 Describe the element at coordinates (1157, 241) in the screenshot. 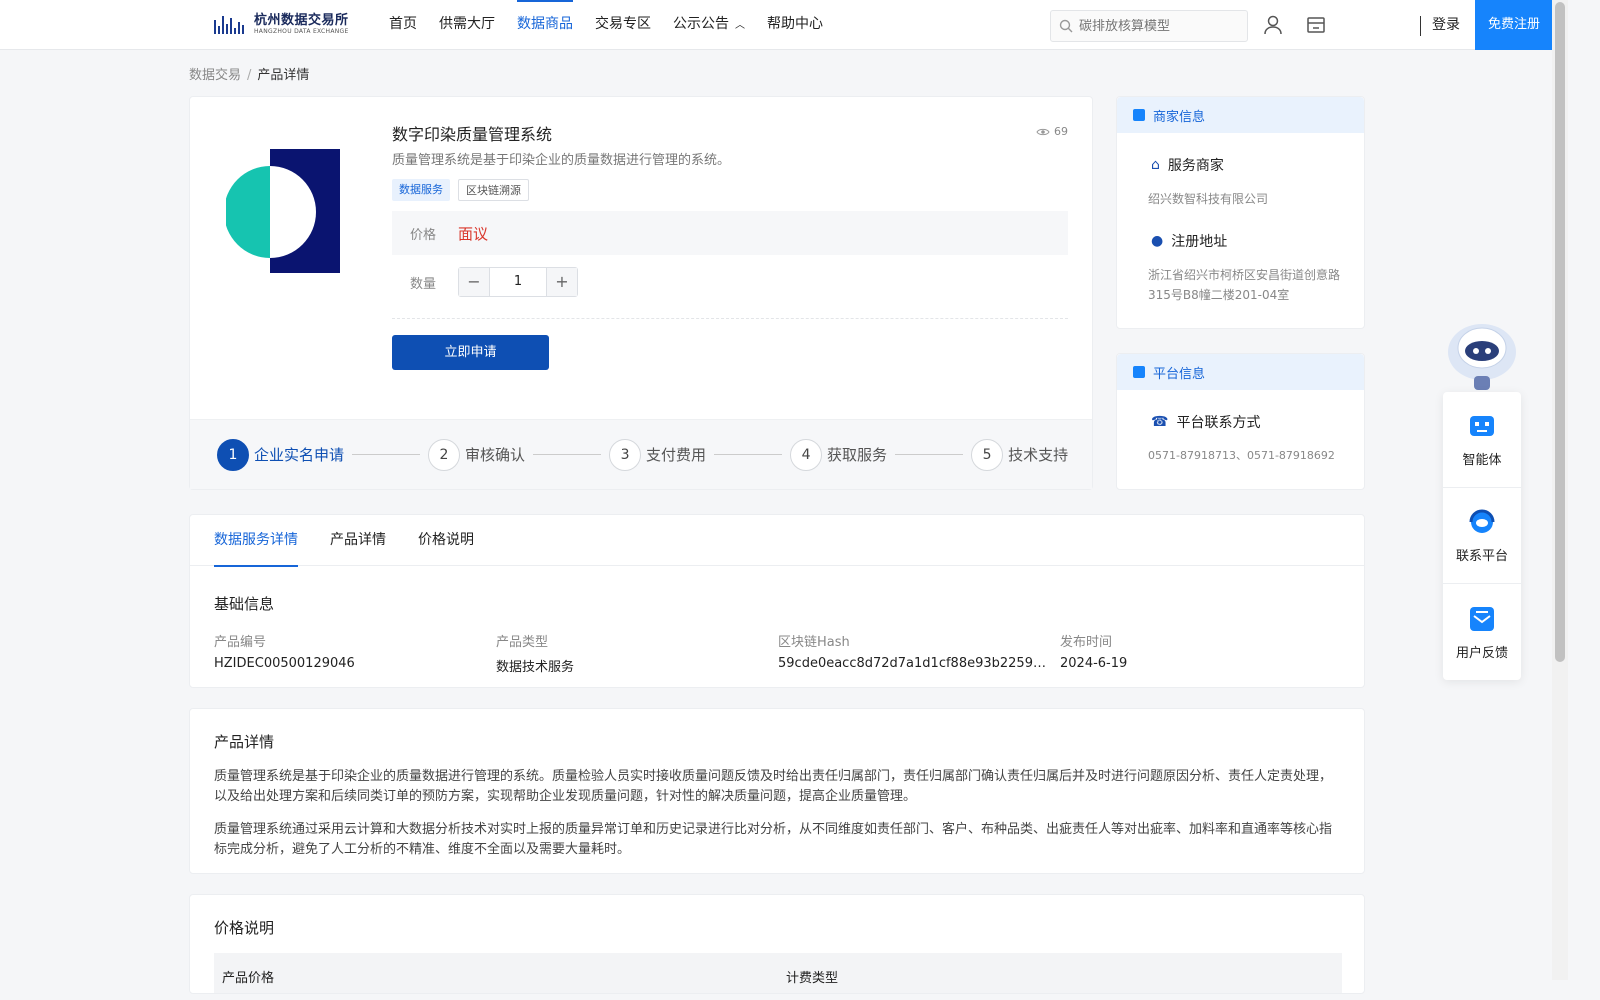

I see `location-pin-icon: ●` at that location.